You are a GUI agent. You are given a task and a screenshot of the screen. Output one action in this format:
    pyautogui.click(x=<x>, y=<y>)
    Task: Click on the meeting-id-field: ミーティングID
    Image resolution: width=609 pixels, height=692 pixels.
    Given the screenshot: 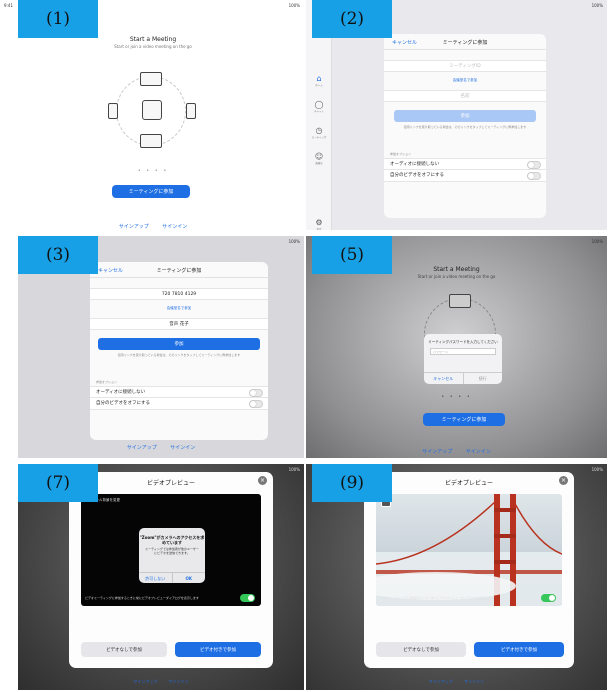 What is the action you would take?
    pyautogui.click(x=465, y=66)
    